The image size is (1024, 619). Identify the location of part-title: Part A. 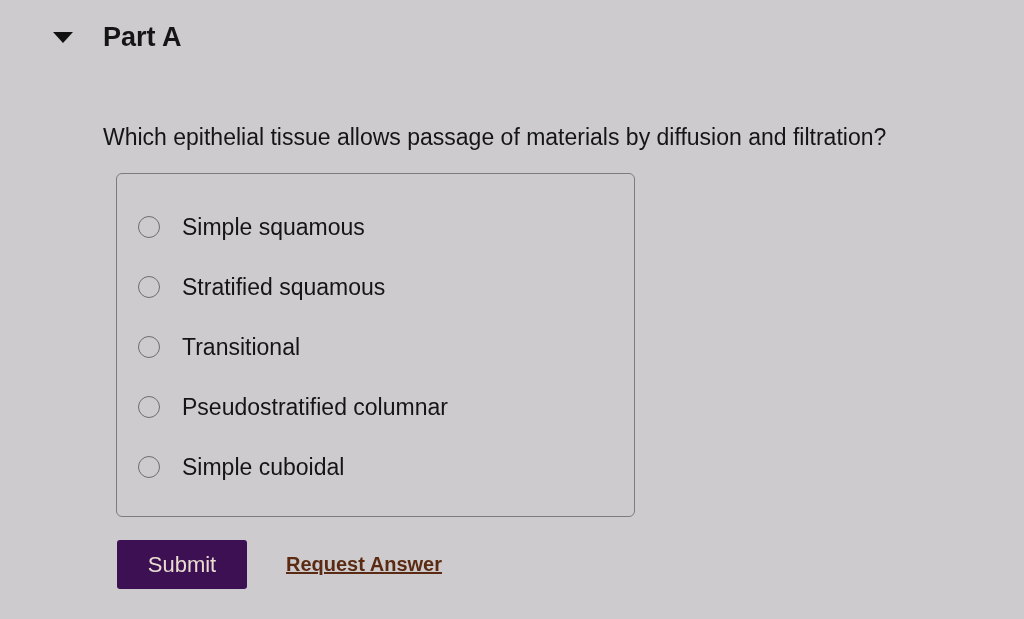
(142, 37).